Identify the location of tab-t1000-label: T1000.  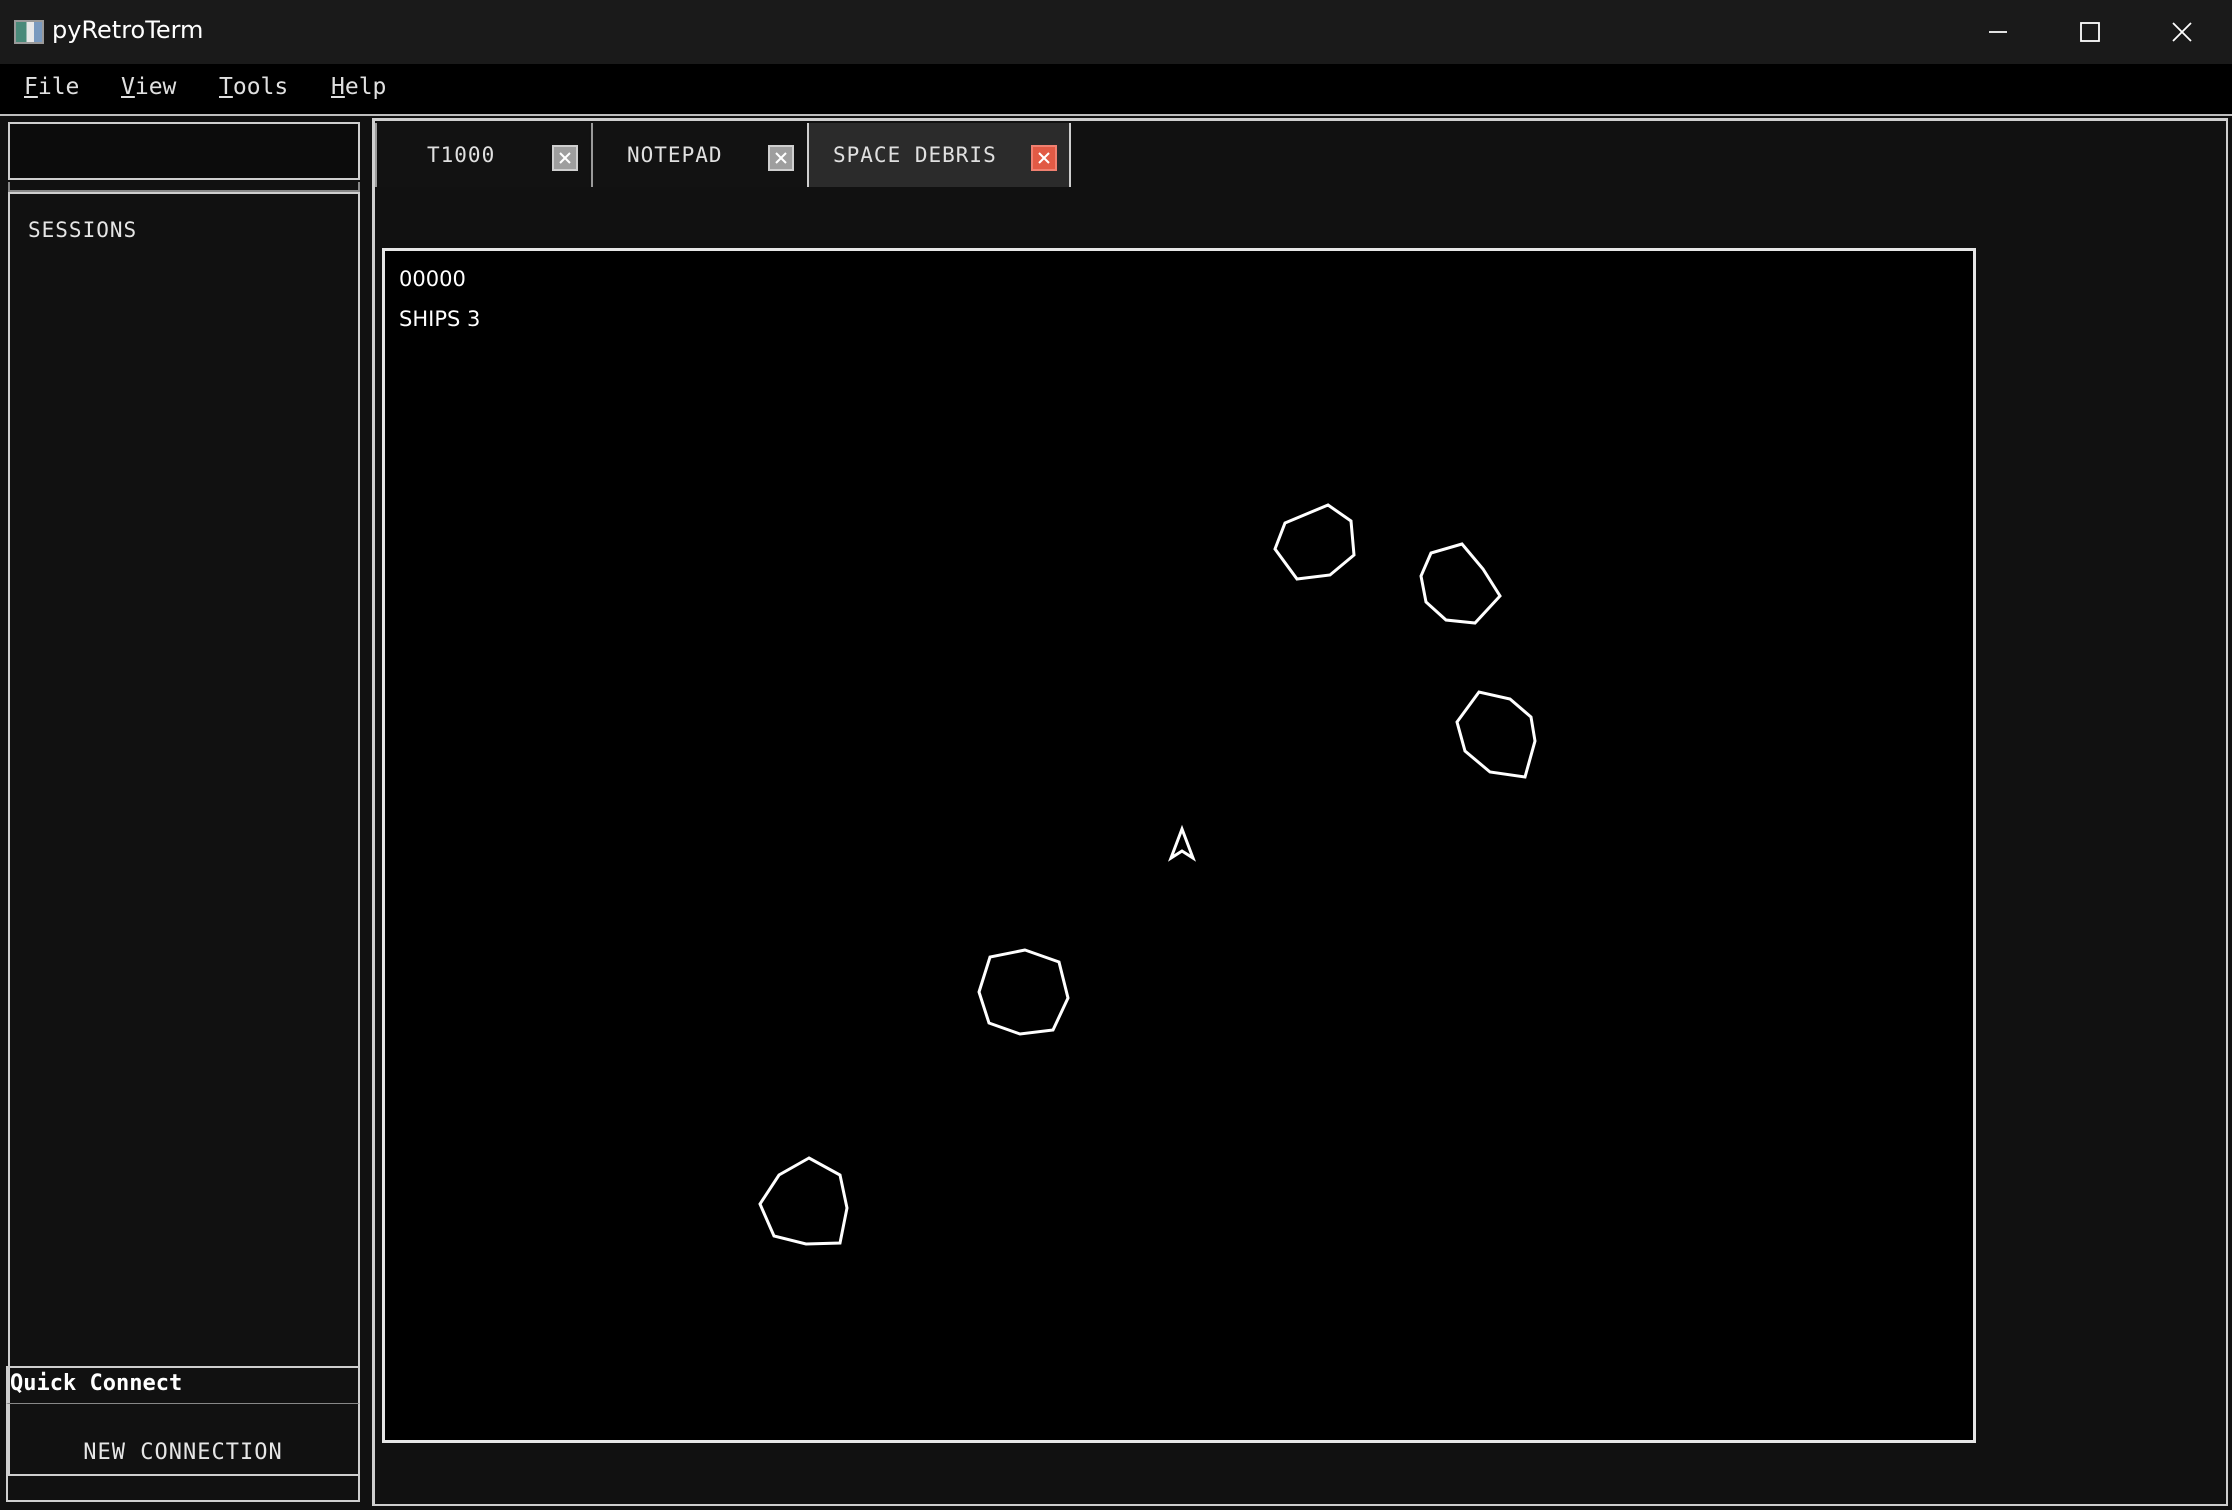
(461, 155).